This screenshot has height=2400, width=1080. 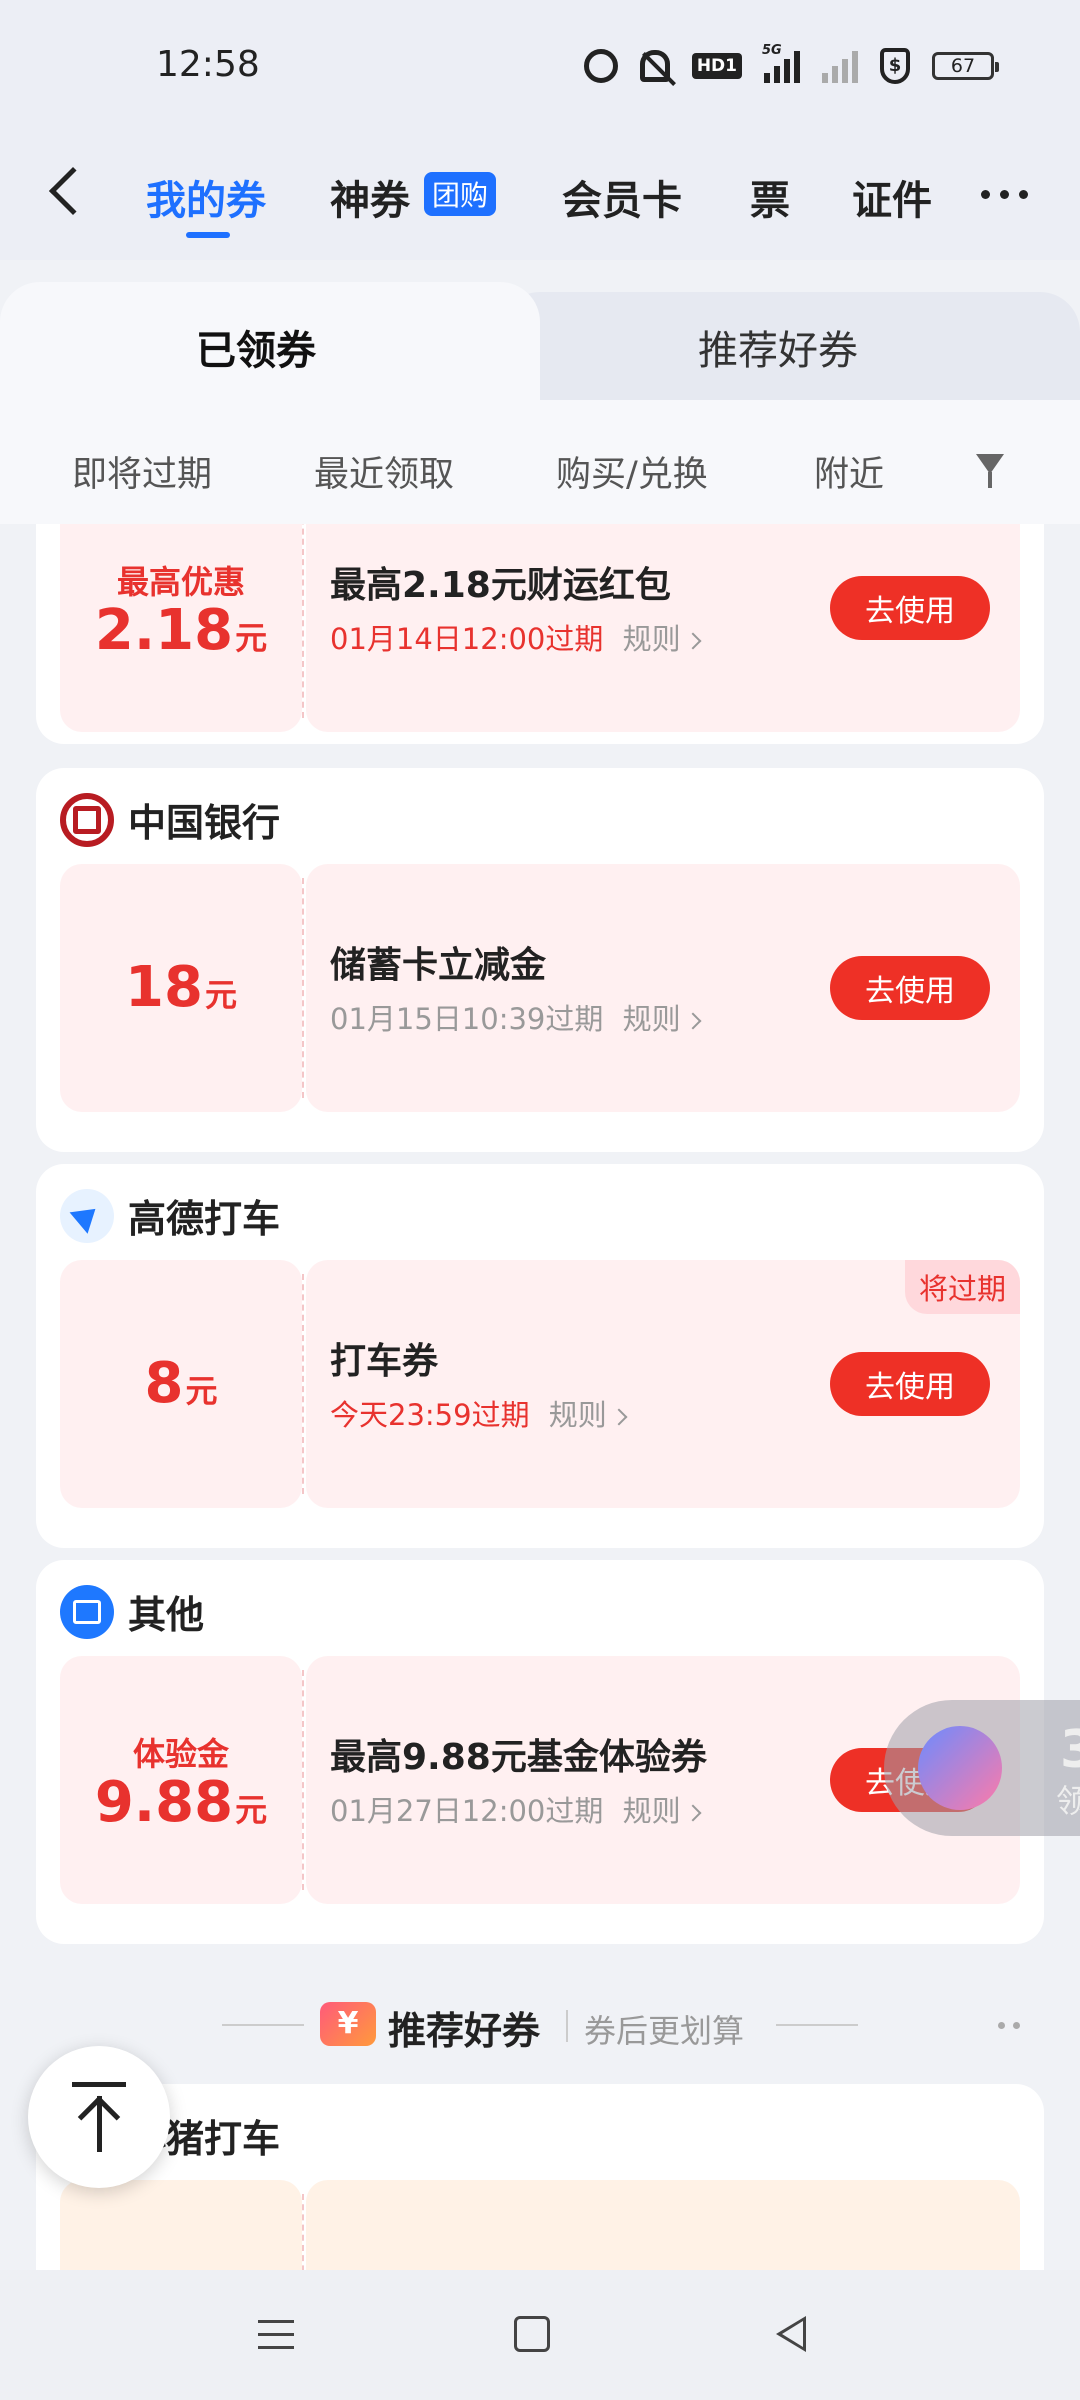 What do you see at coordinates (540, 988) in the screenshot?
I see `coupon-item: 18元 储蓄卡立减金 01月15日10:39过期 规则 去使用` at bounding box center [540, 988].